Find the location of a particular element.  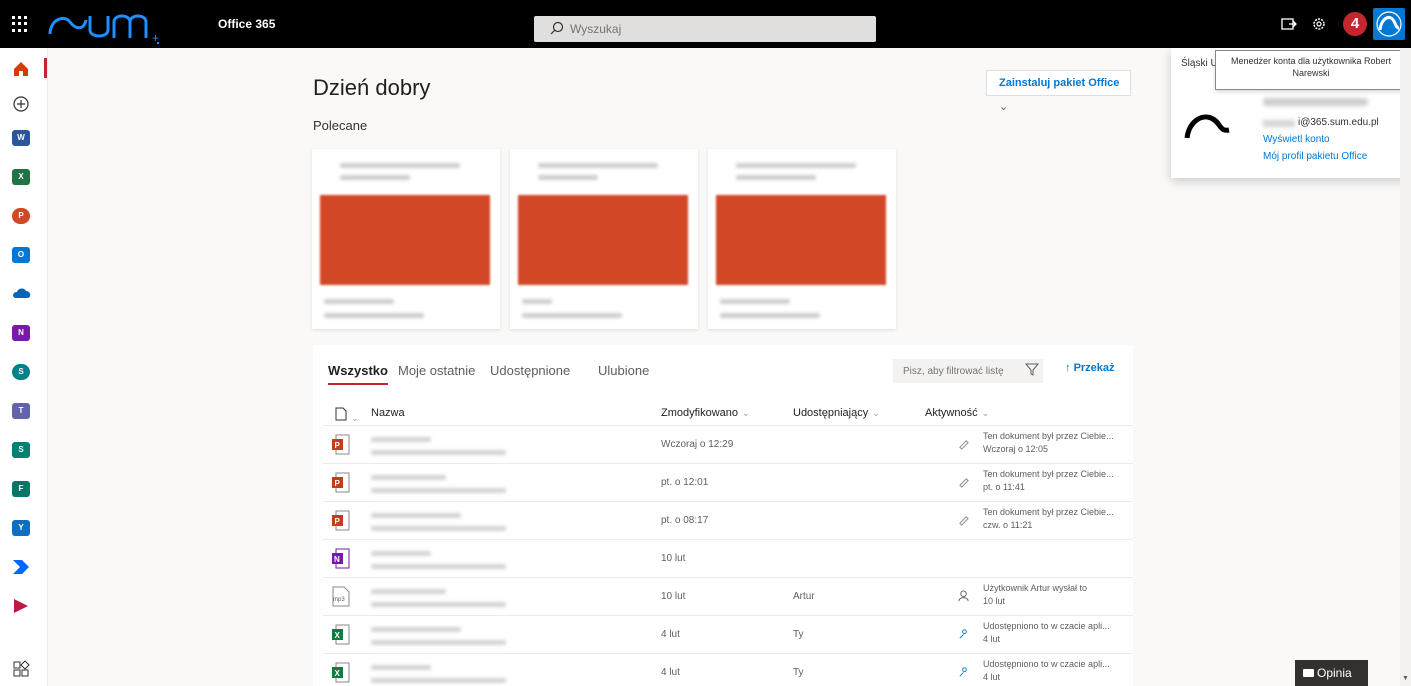

create-icon is located at coordinates (23, 106).